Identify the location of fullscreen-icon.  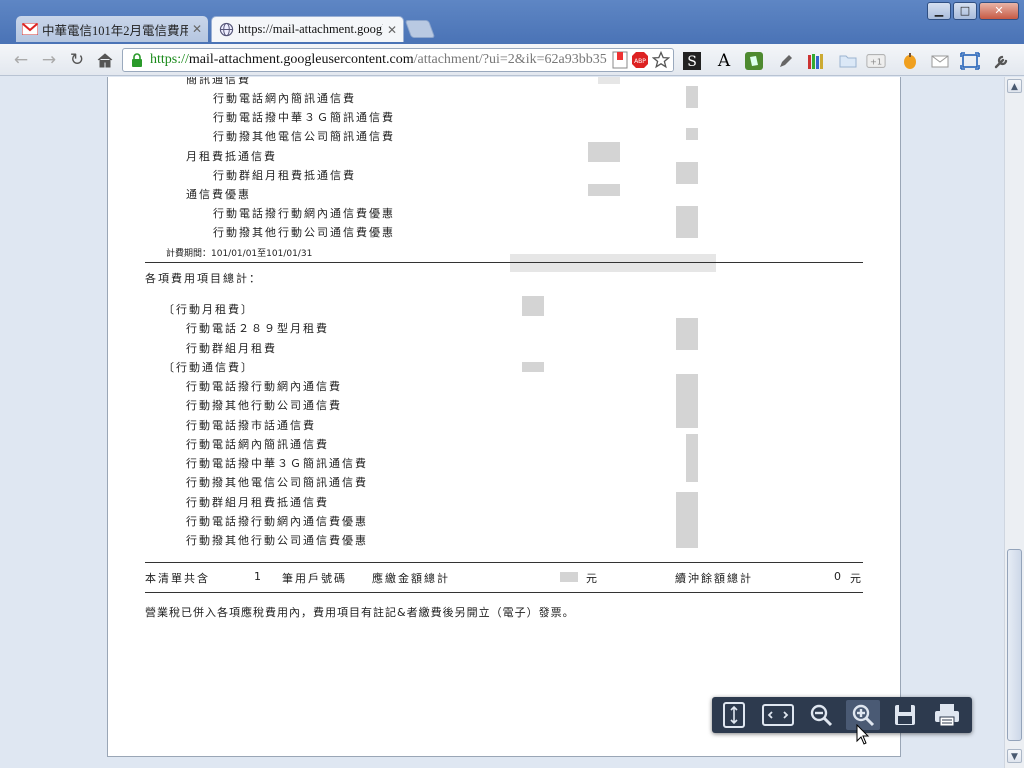
(970, 61).